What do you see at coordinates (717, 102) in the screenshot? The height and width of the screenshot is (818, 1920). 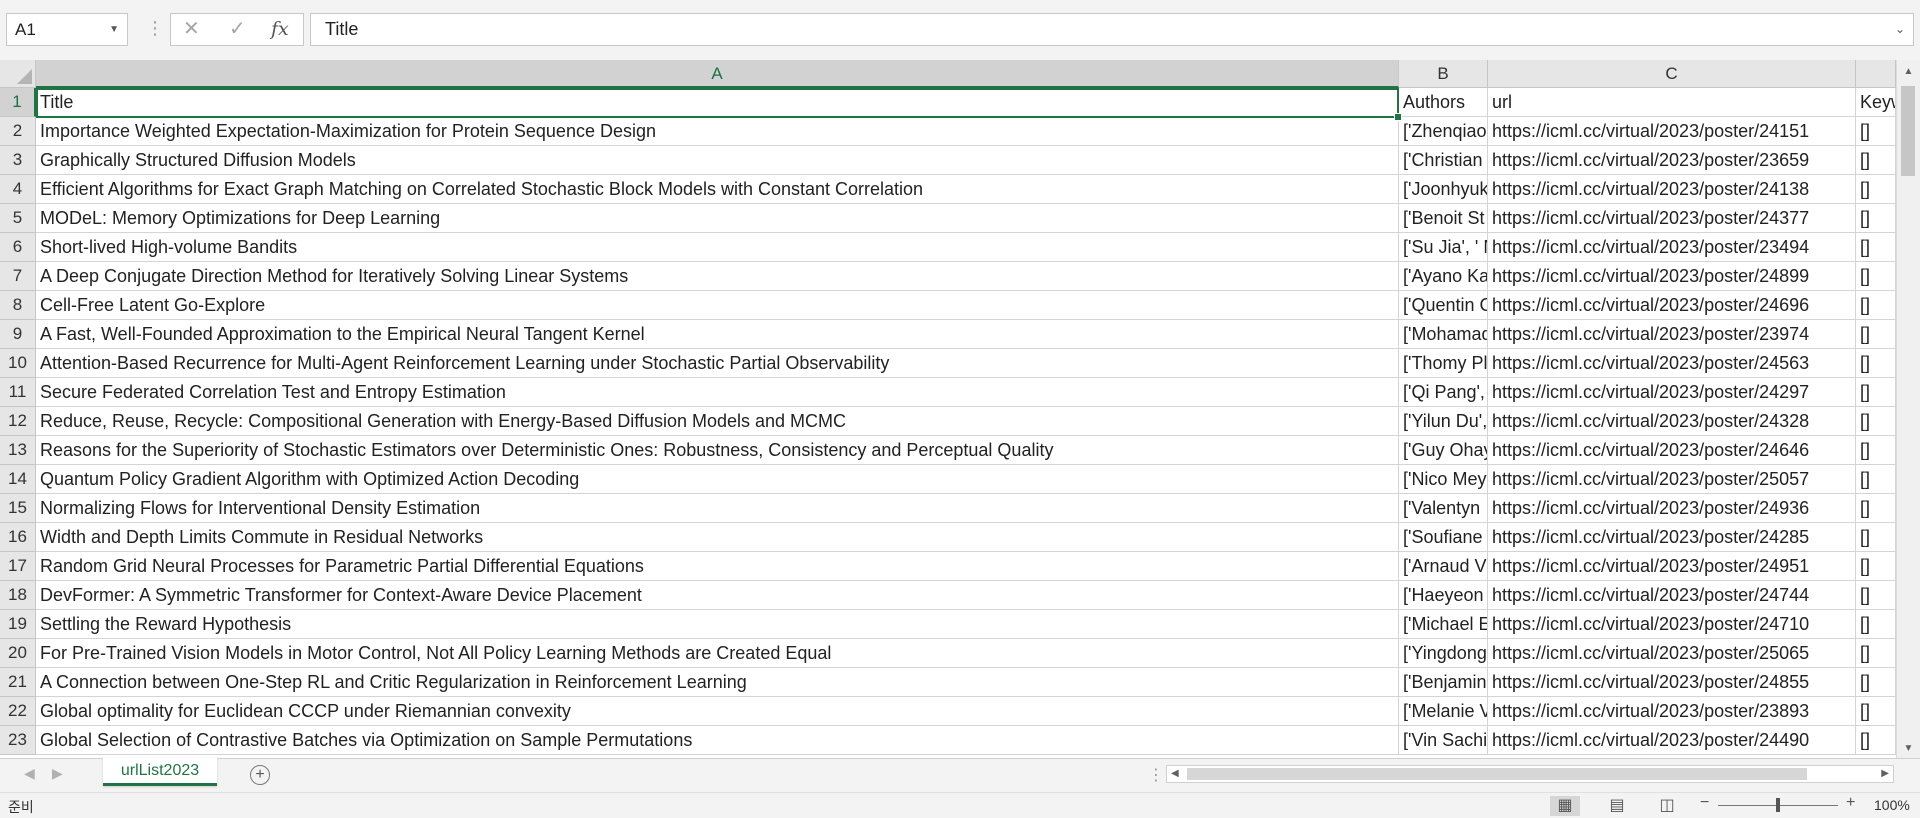 I see `cell-a-1: Title` at bounding box center [717, 102].